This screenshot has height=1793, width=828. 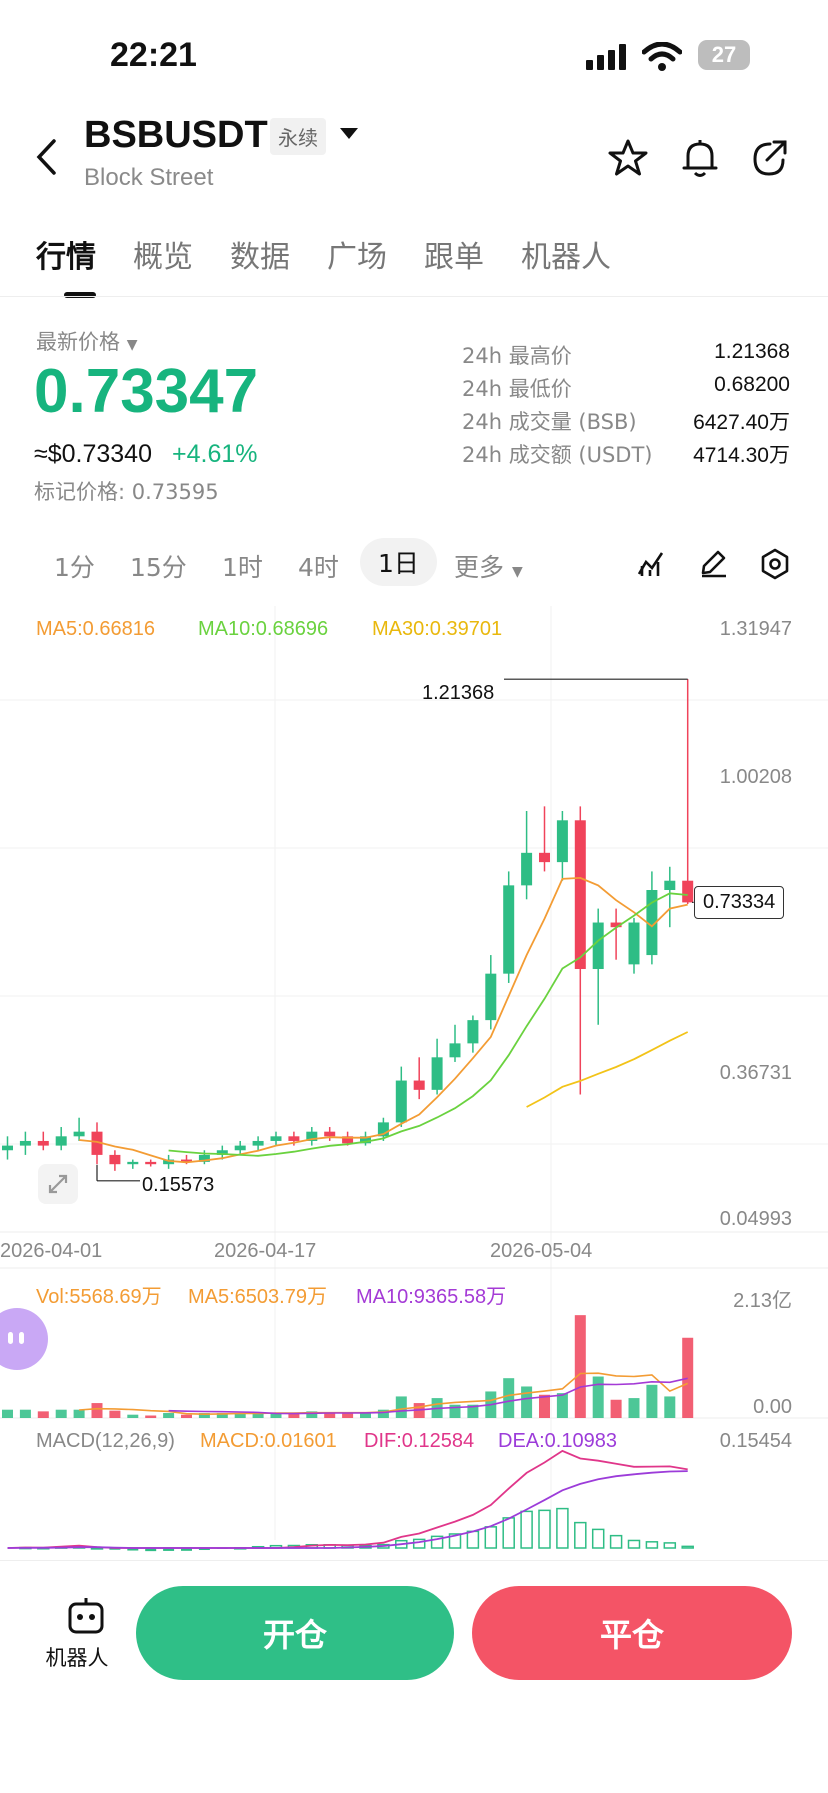 I want to click on tab-data: 数据, so click(x=260, y=254).